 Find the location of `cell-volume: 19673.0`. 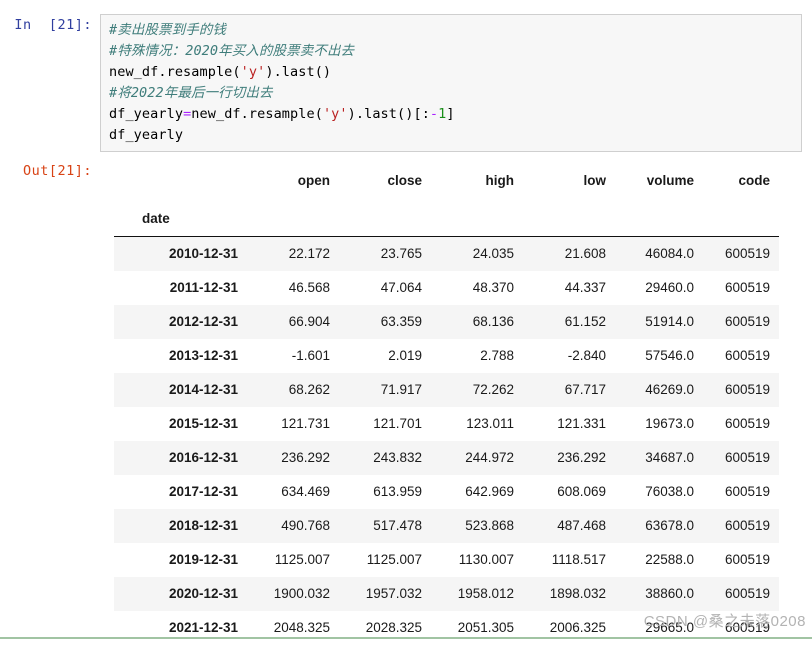

cell-volume: 19673.0 is located at coordinates (659, 424).